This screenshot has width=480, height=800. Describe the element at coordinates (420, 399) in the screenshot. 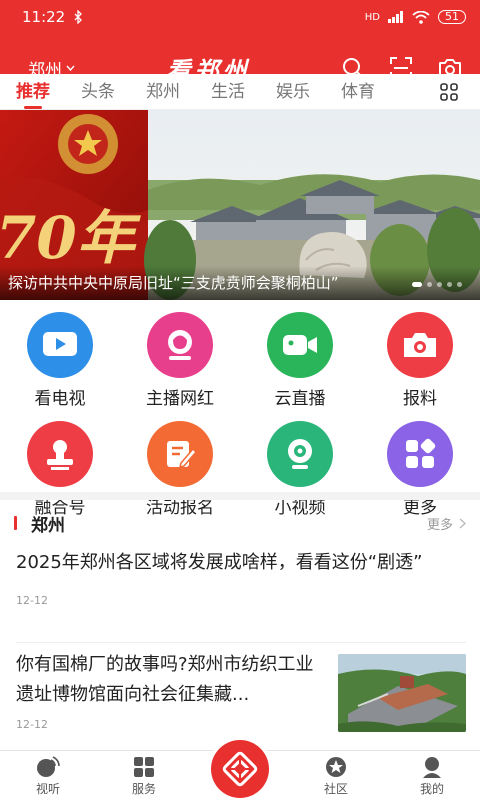

I see `service-label: 报料` at that location.